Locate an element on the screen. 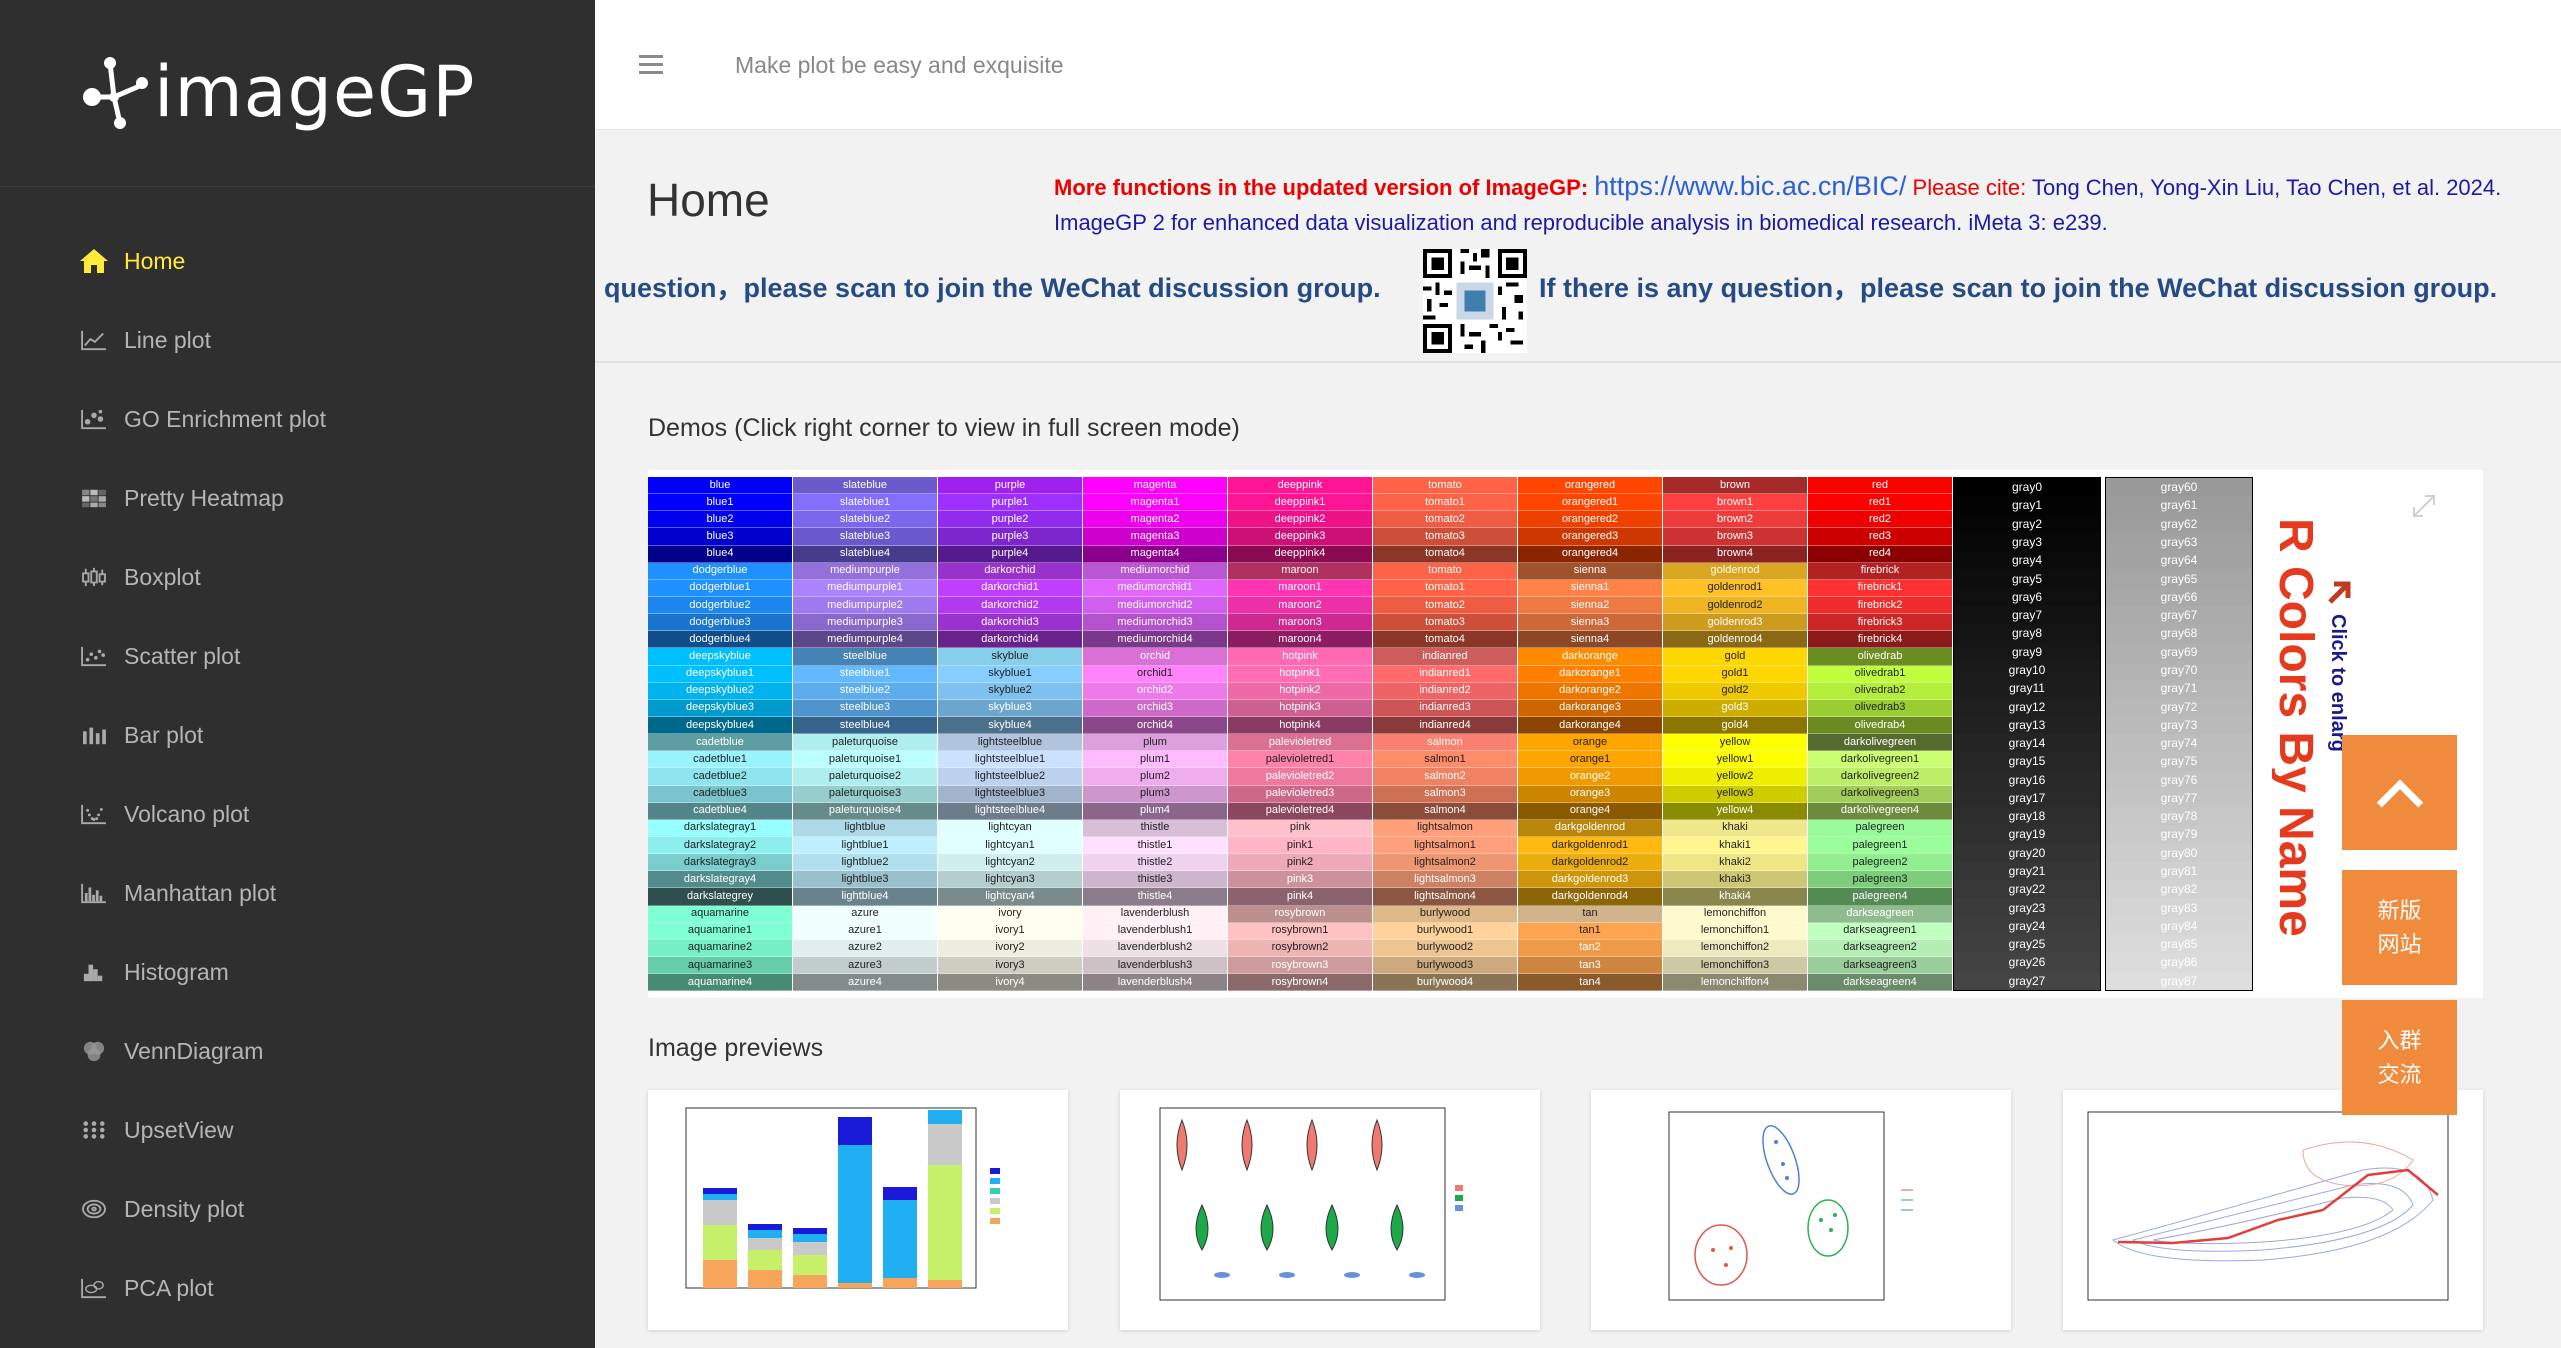  sidebar-item-boxplot: Boxplot is located at coordinates (297, 577).